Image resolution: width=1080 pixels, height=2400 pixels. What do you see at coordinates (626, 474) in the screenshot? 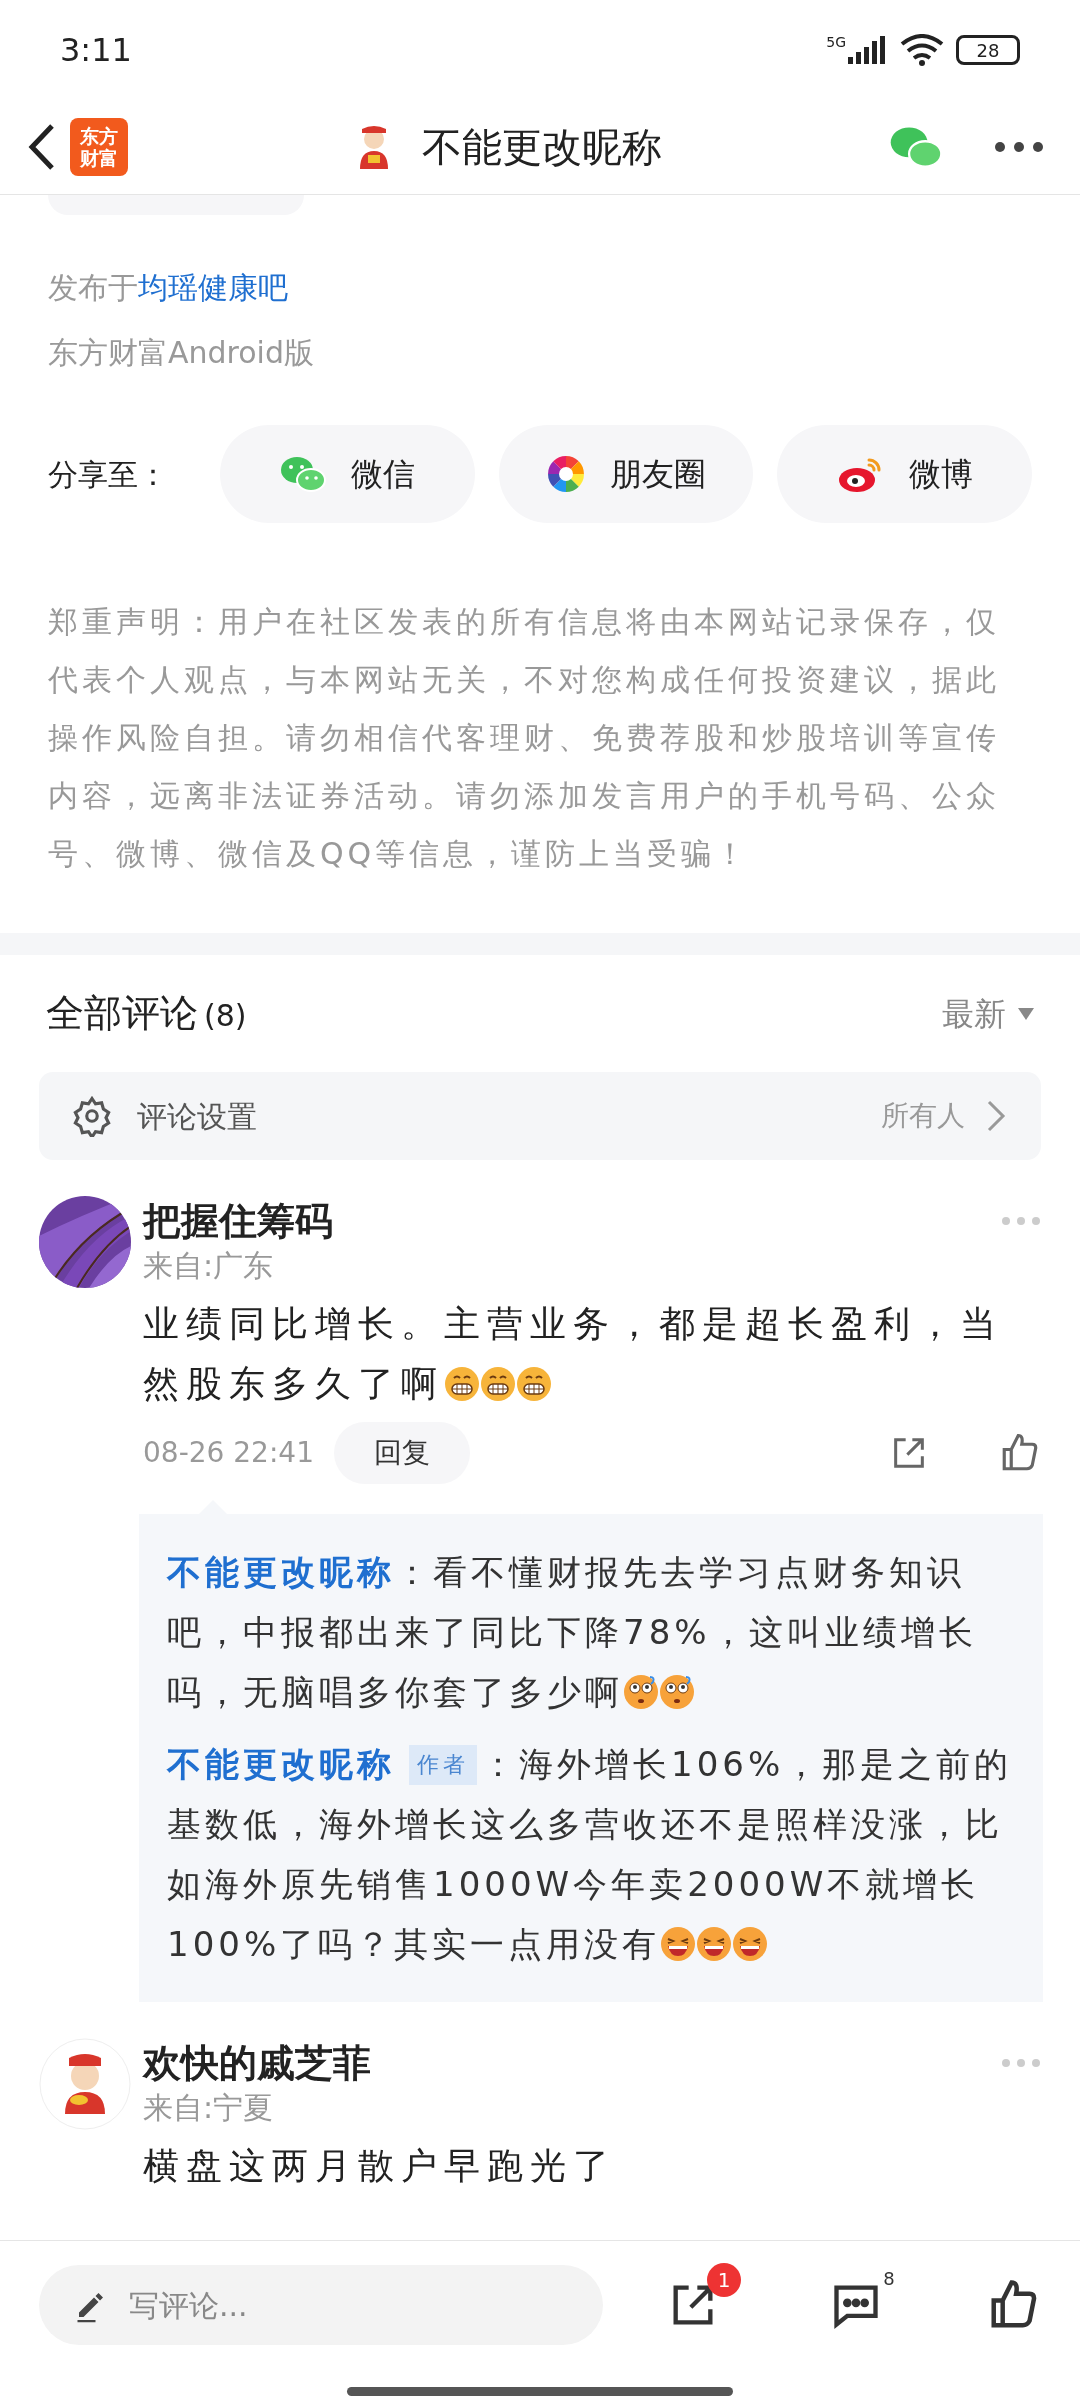
I see `share-target-button: 朋友圈` at bounding box center [626, 474].